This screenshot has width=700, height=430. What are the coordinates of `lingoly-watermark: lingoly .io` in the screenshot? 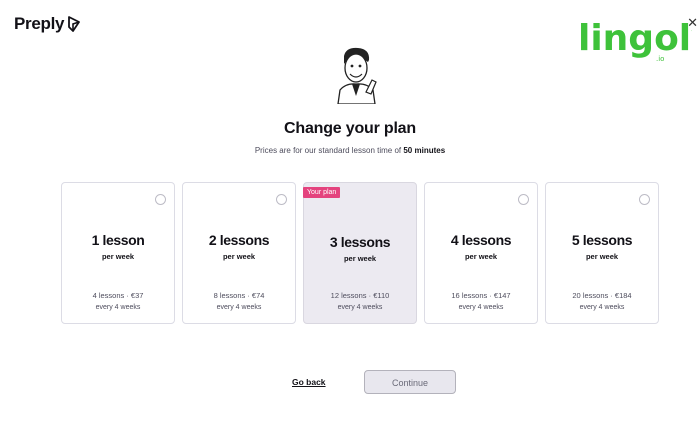 It's located at (635, 40).